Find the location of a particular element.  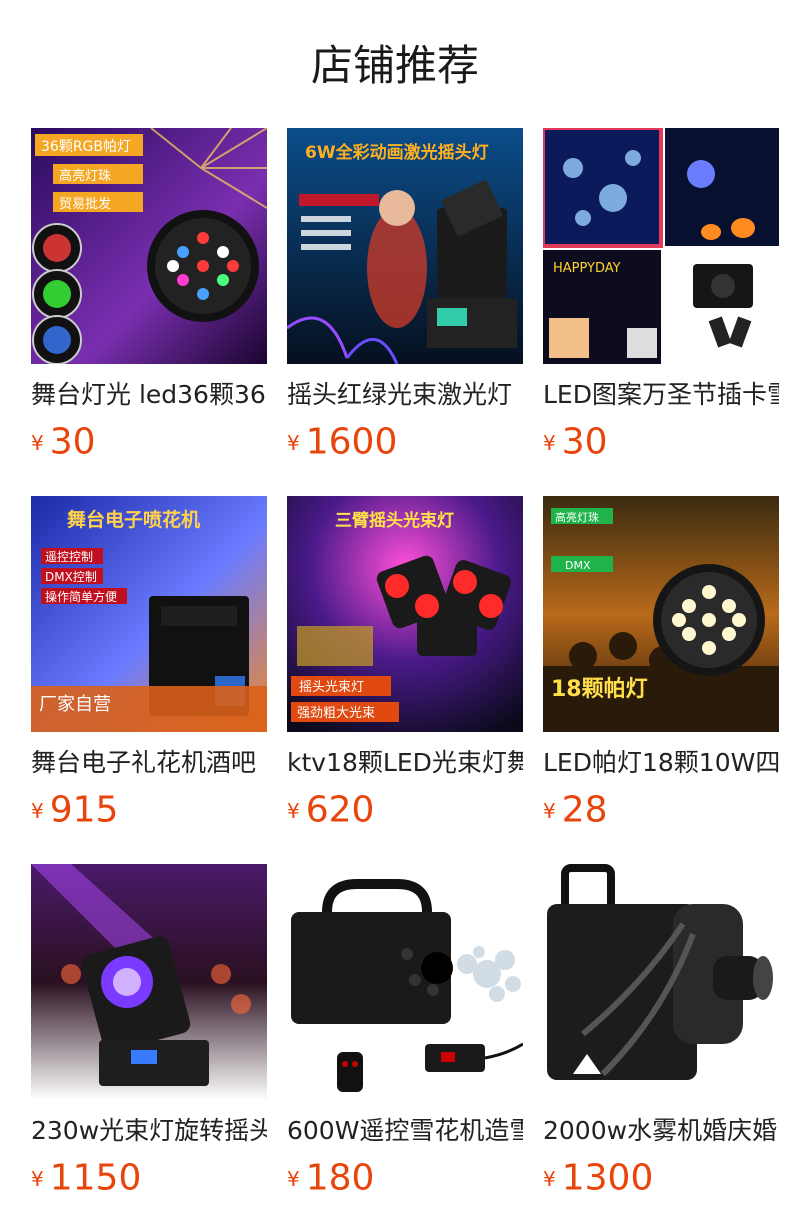

product-price: ¥620 is located at coordinates (405, 810).